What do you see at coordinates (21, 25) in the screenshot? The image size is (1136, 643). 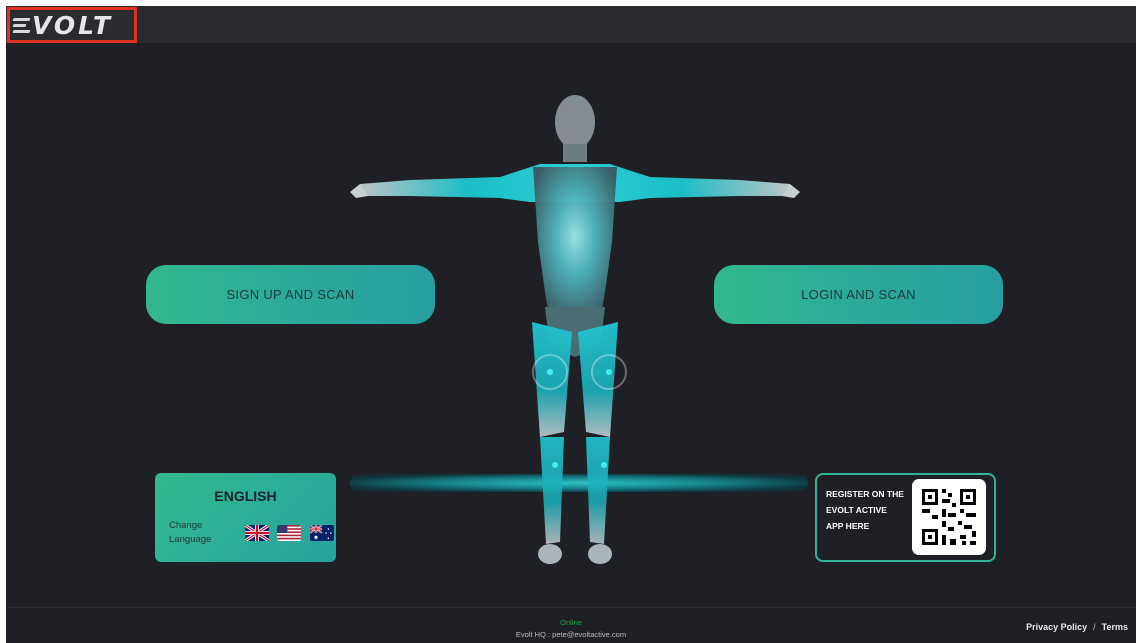 I see `logo-e-mark` at bounding box center [21, 25].